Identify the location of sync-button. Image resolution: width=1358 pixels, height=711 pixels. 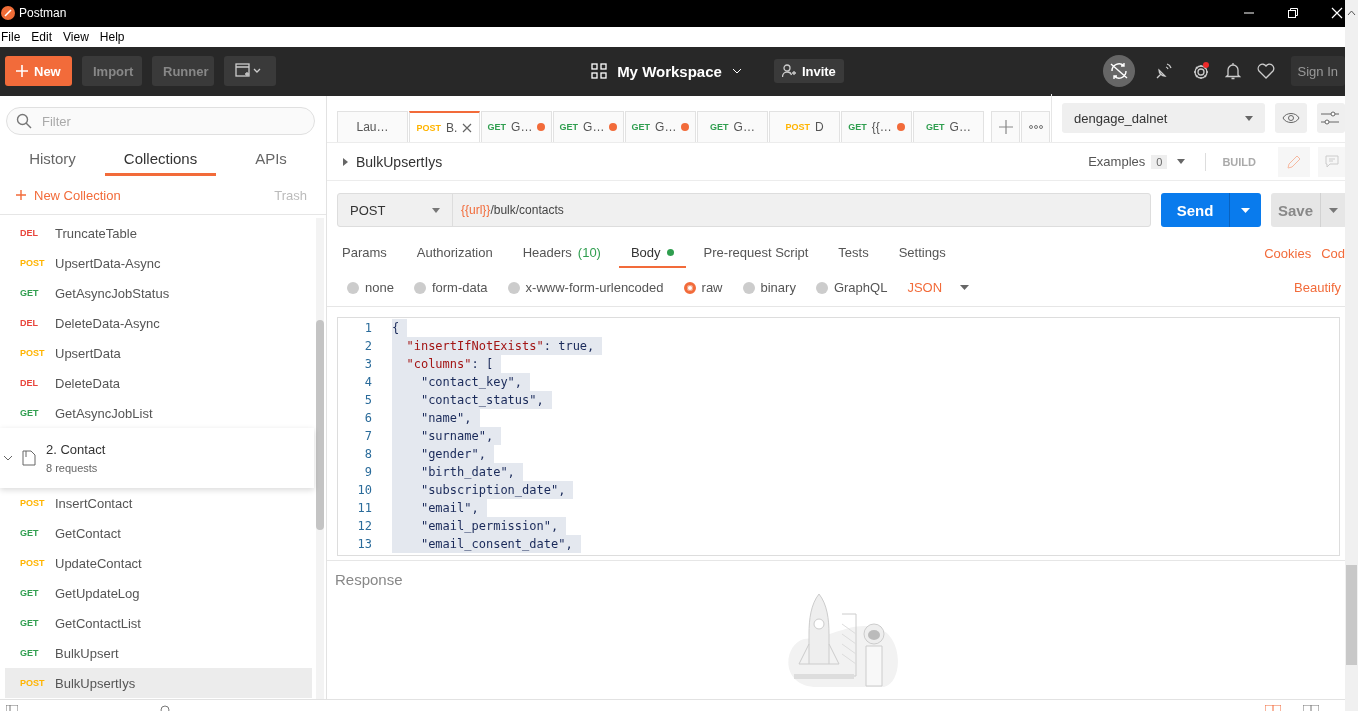
(1118, 71).